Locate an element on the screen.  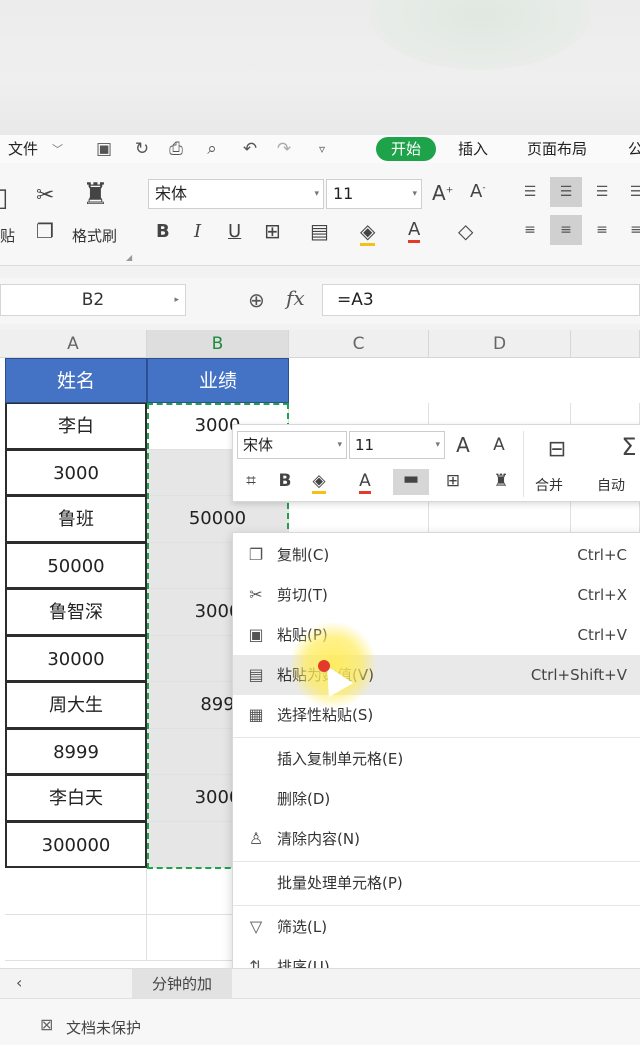
cell-a: 鲁智深 is located at coordinates (76, 612).